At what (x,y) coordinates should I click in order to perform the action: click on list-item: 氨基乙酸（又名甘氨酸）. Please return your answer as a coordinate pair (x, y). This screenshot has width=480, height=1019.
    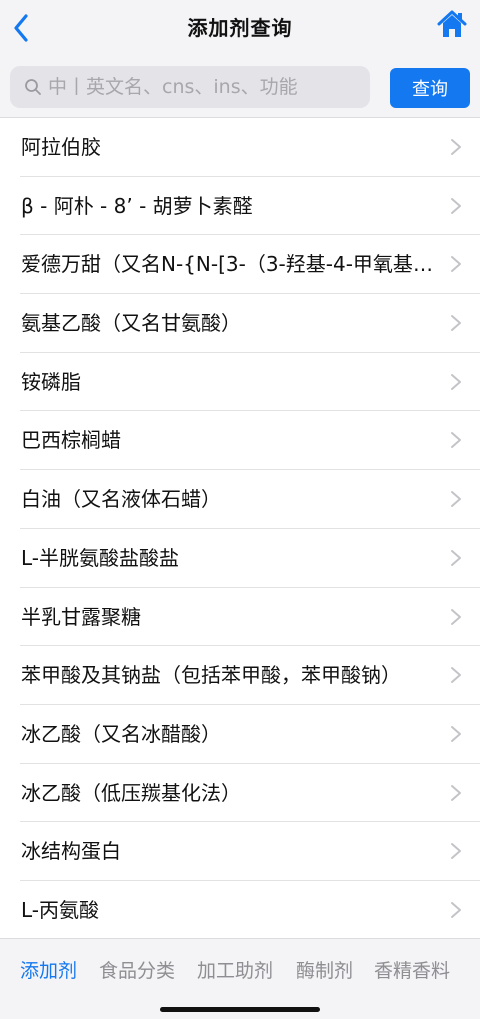
    Looking at the image, I should click on (240, 323).